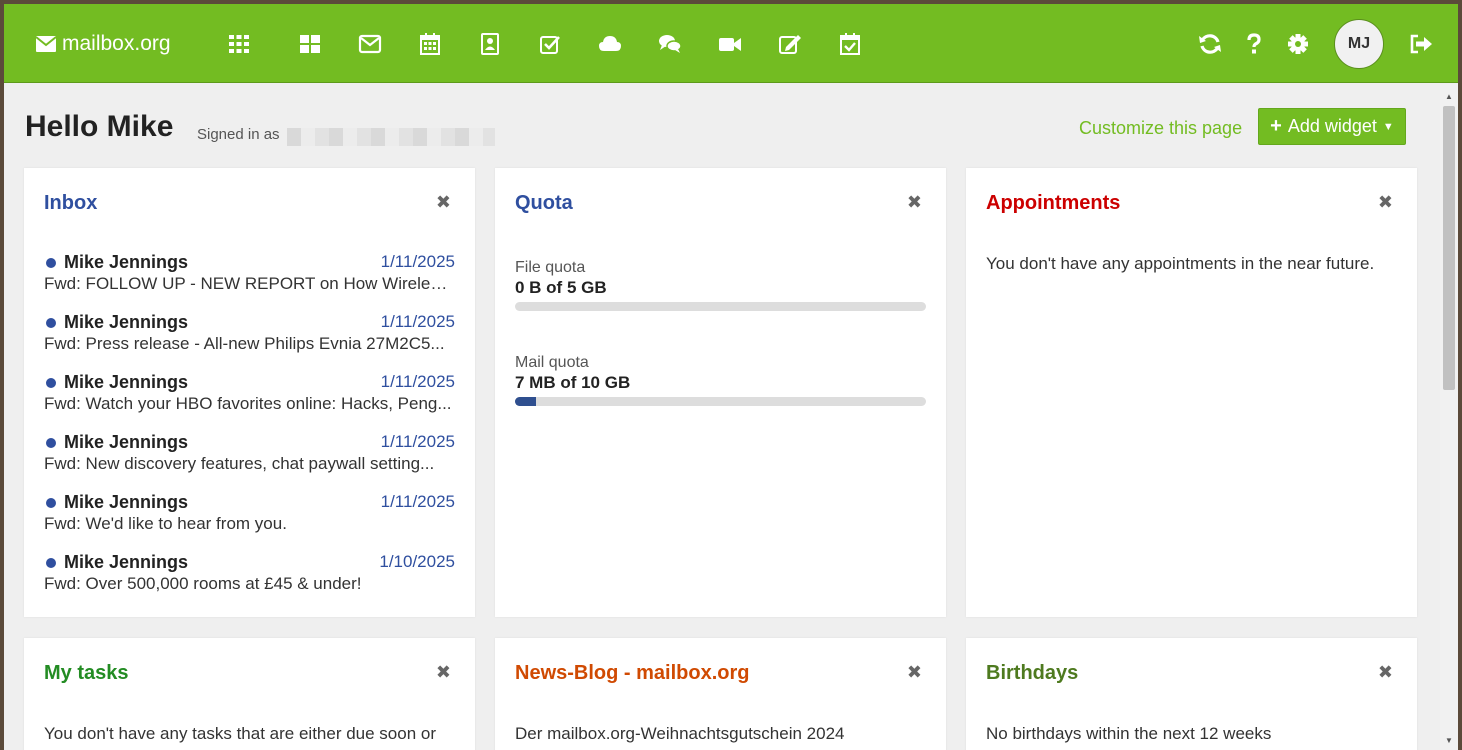 This screenshot has height=750, width=1462. What do you see at coordinates (550, 44) in the screenshot?
I see `tasks-icon` at bounding box center [550, 44].